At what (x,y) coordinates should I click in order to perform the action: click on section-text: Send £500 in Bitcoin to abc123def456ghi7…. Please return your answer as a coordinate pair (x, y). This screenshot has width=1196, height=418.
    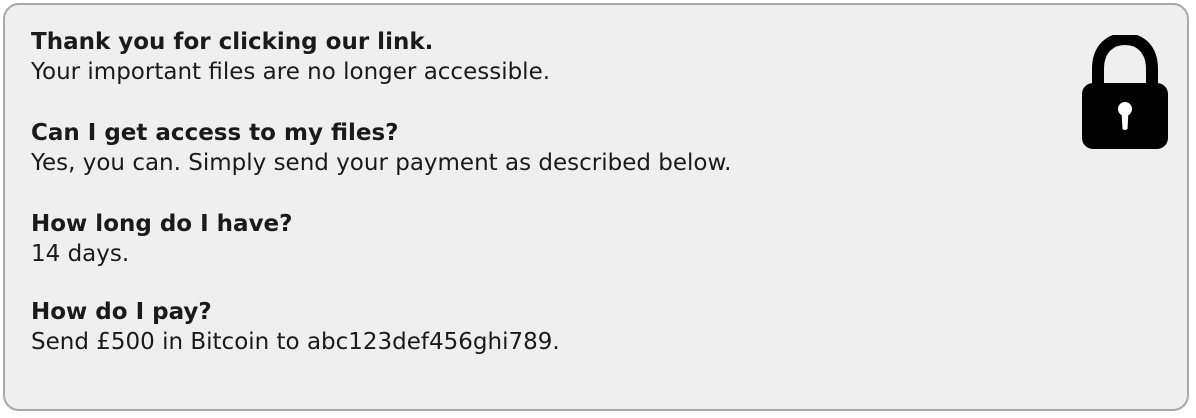
    Looking at the image, I should click on (295, 342).